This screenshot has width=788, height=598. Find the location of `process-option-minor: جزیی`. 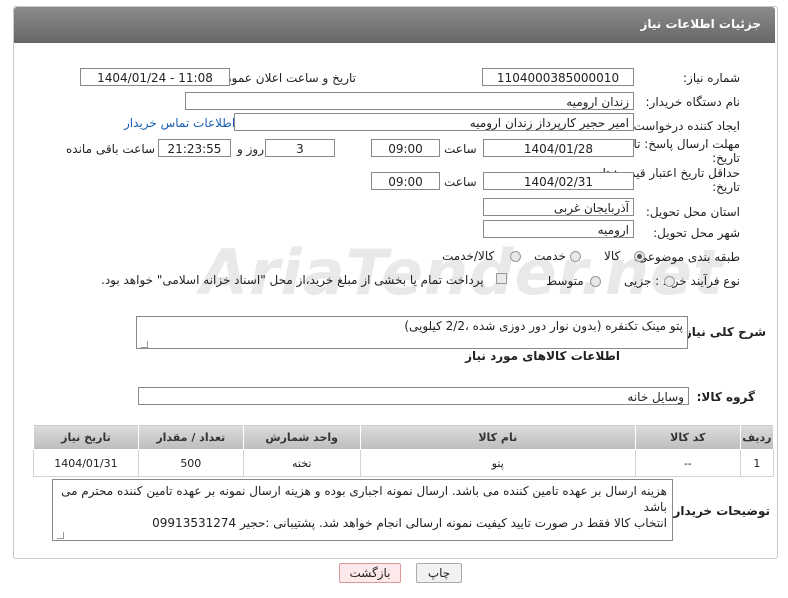

process-option-minor: جزیی is located at coordinates (638, 281).